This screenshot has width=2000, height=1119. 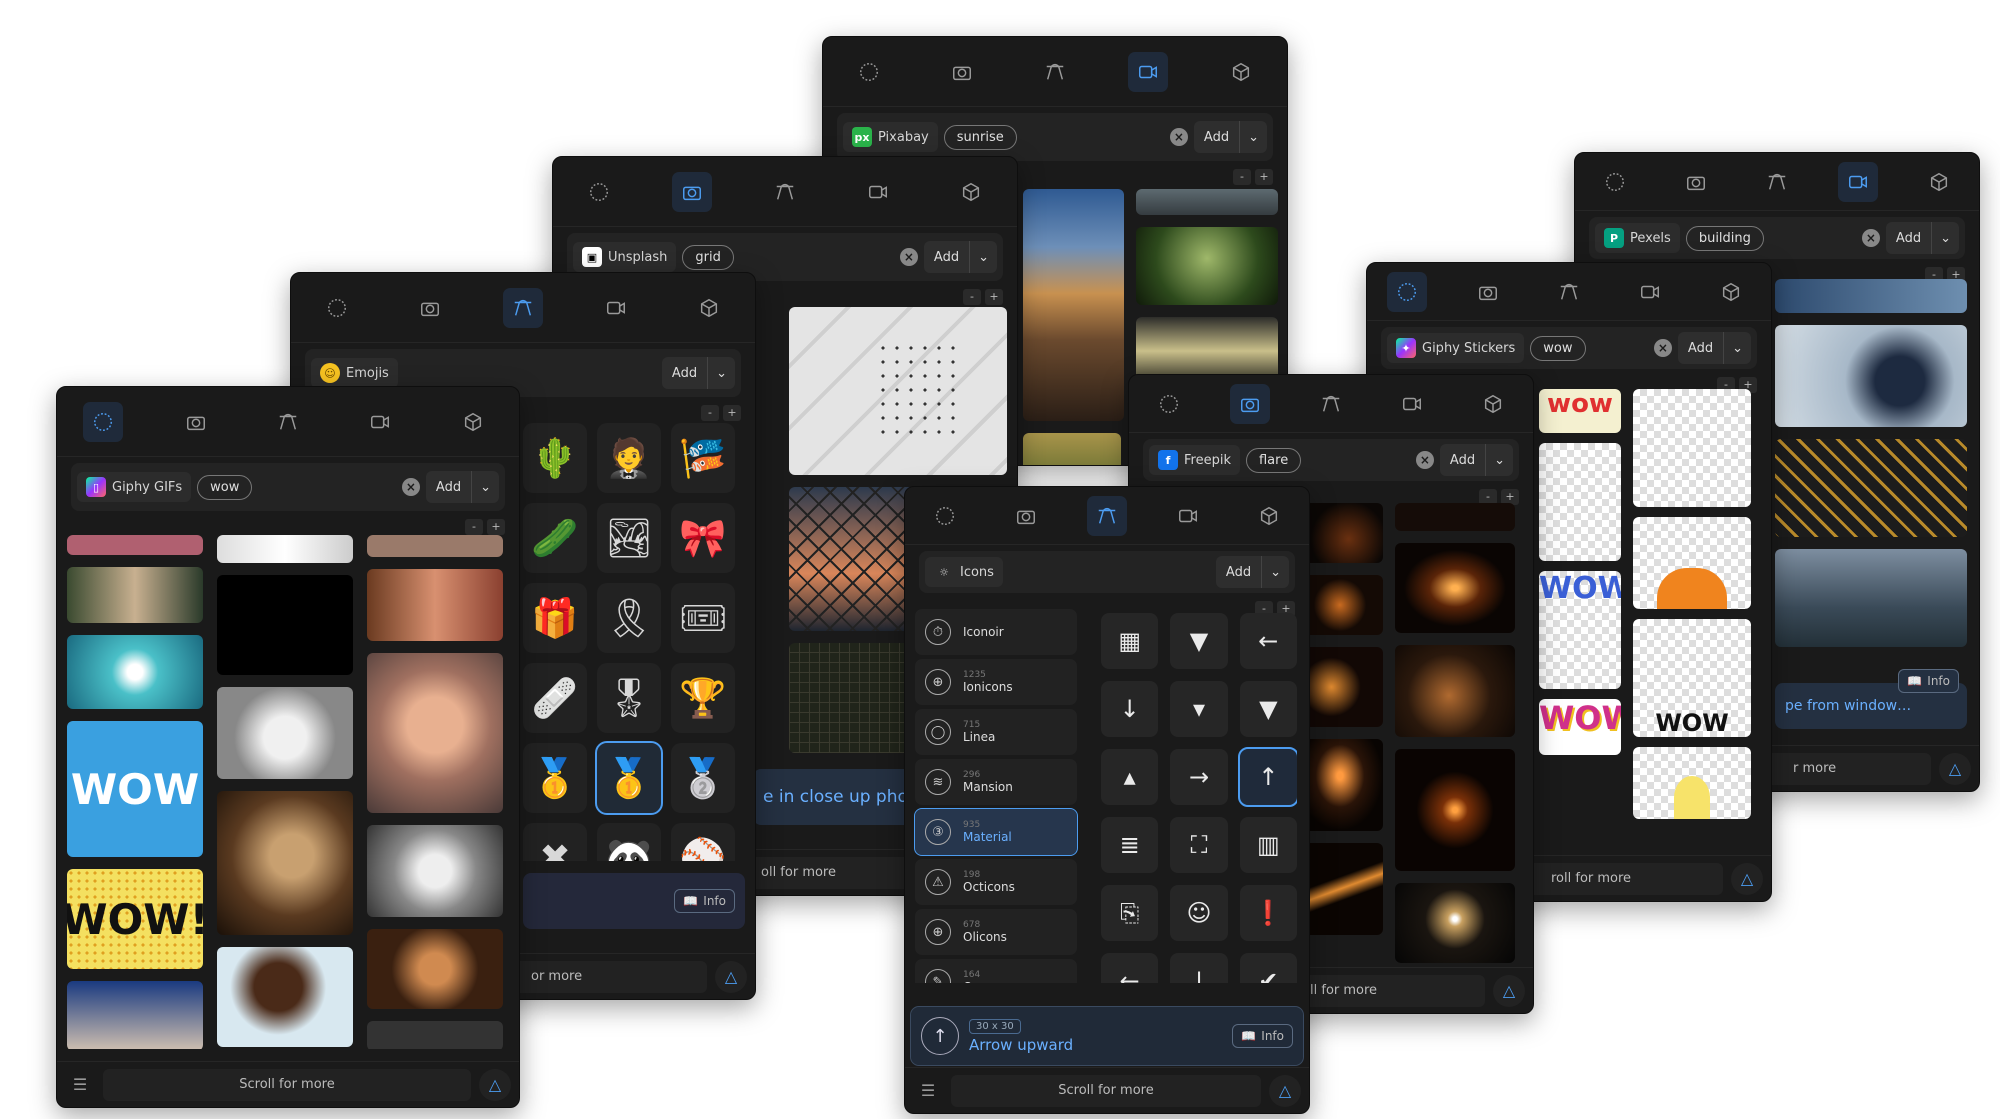 What do you see at coordinates (1692, 563) in the screenshot?
I see `sticker-man-orange` at bounding box center [1692, 563].